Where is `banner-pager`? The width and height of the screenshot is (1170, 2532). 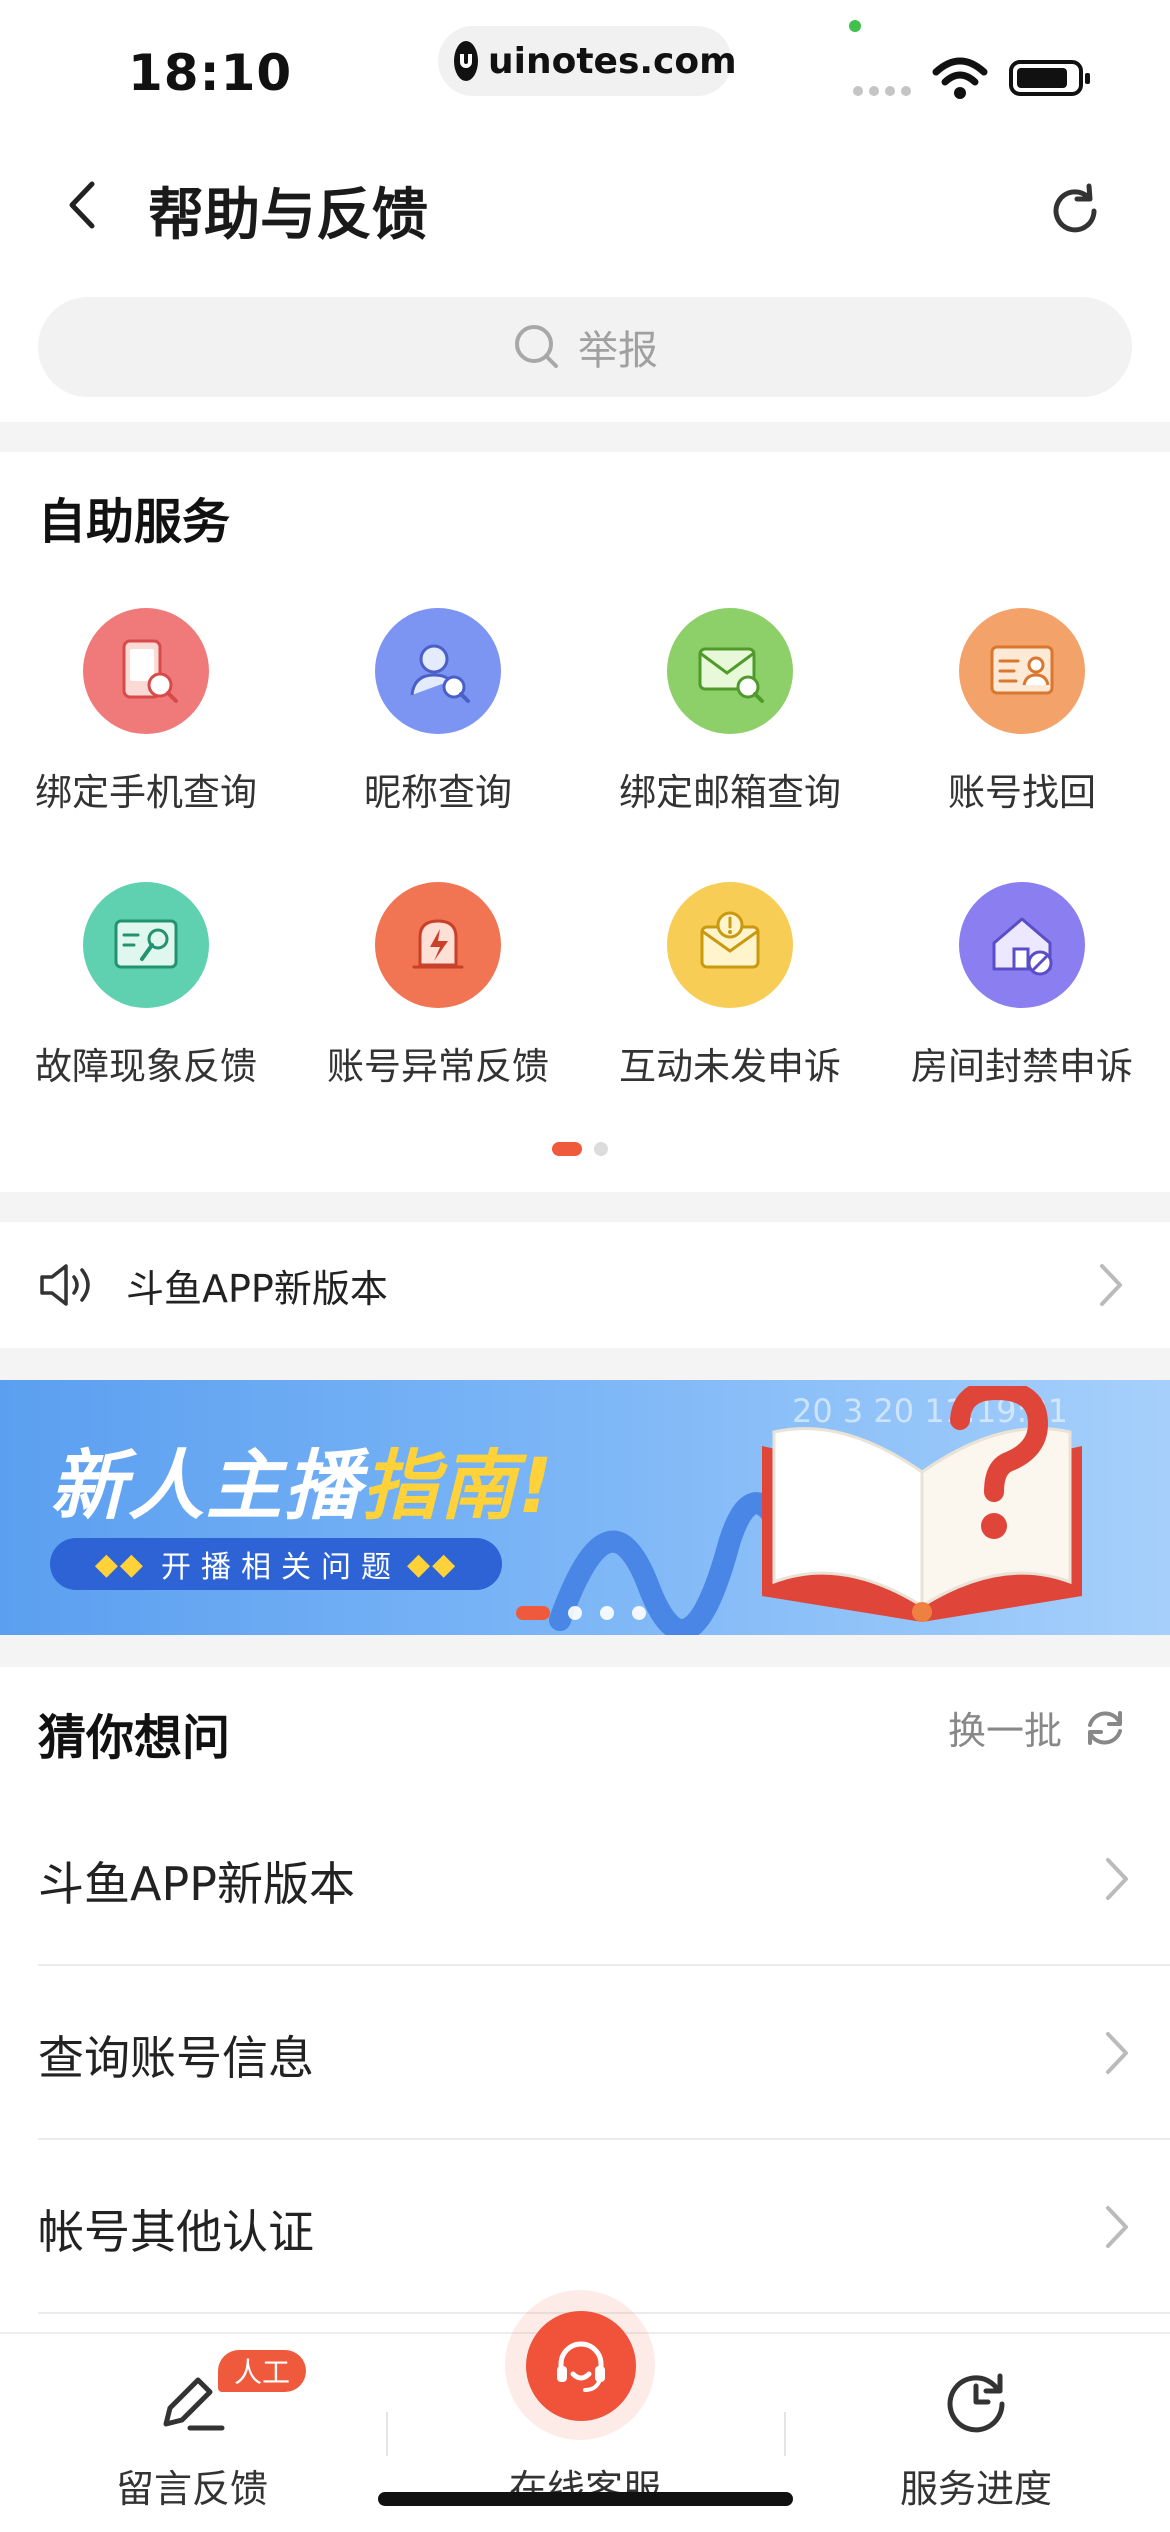 banner-pager is located at coordinates (581, 1613).